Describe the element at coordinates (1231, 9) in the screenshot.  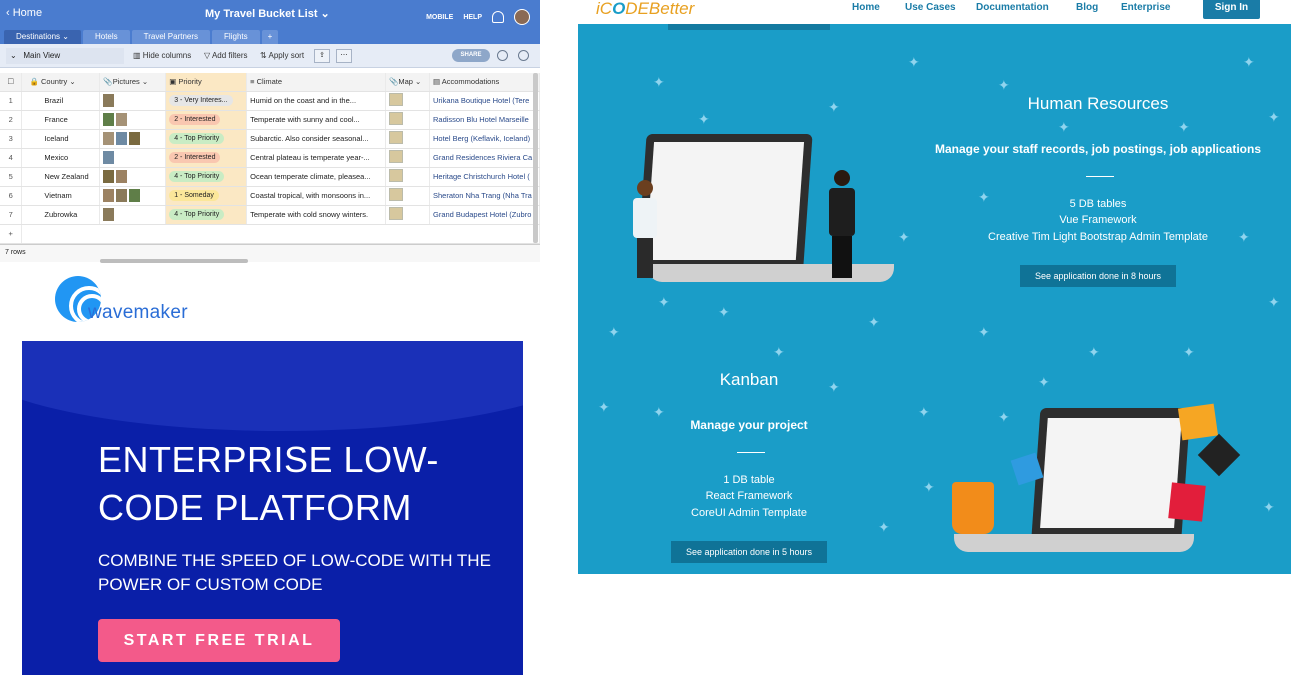
I see `sign-in-button: Sign In` at that location.